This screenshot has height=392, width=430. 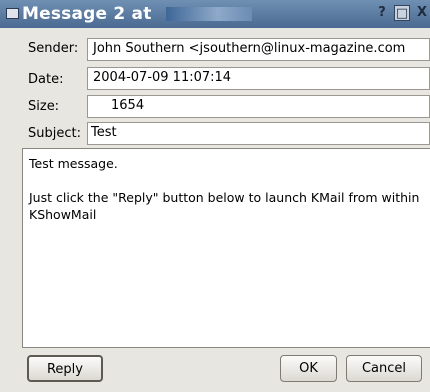 I want to click on reply-button: Reply, so click(x=65, y=368).